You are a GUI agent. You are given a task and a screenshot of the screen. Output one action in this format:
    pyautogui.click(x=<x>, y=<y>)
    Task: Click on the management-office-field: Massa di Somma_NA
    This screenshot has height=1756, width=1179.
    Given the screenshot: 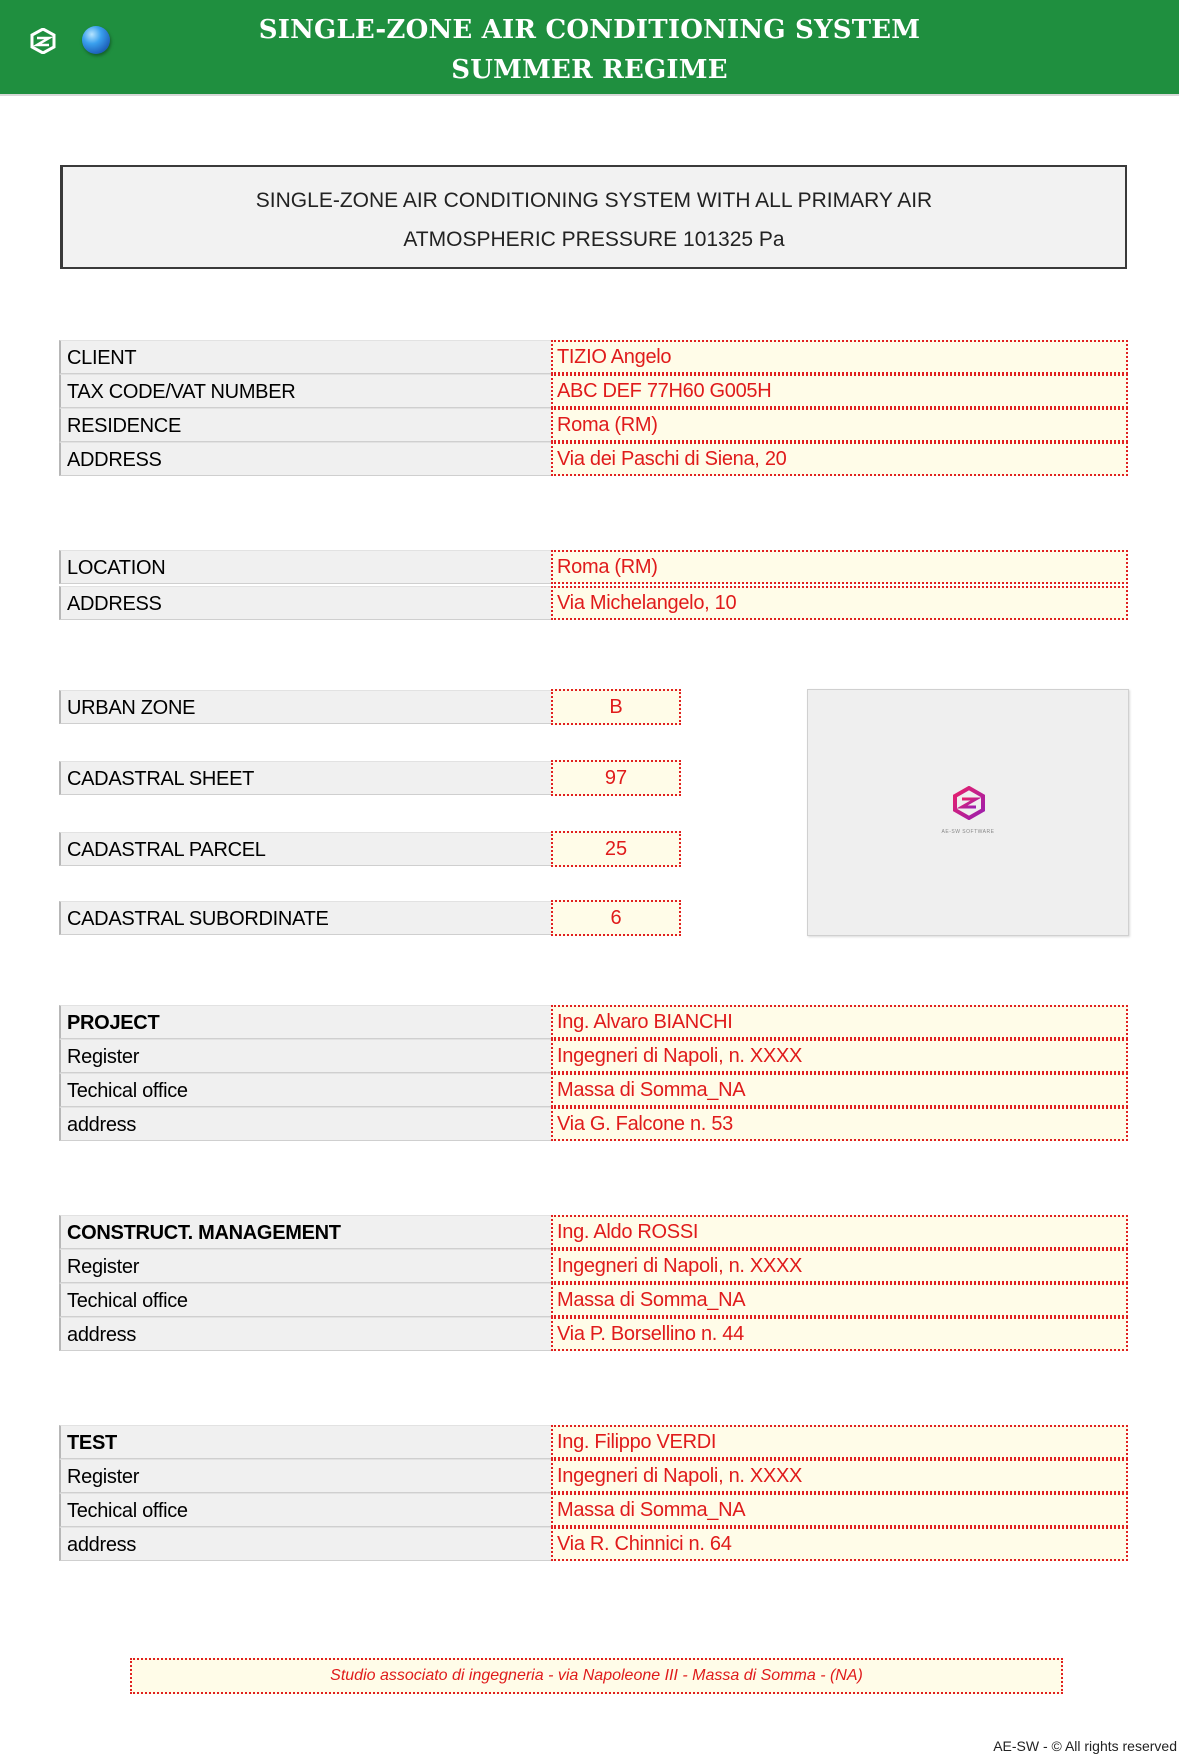 What is the action you would take?
    pyautogui.click(x=839, y=1300)
    